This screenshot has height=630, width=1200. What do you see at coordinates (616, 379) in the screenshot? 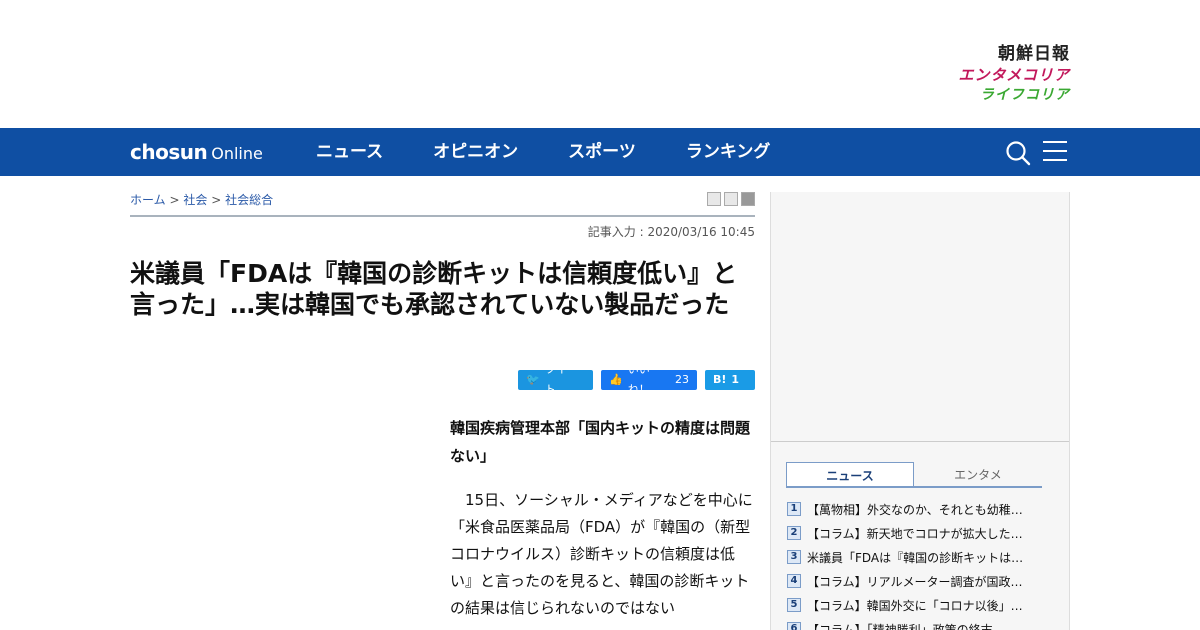
I see `thumbs-up-icon: 👍` at bounding box center [616, 379].